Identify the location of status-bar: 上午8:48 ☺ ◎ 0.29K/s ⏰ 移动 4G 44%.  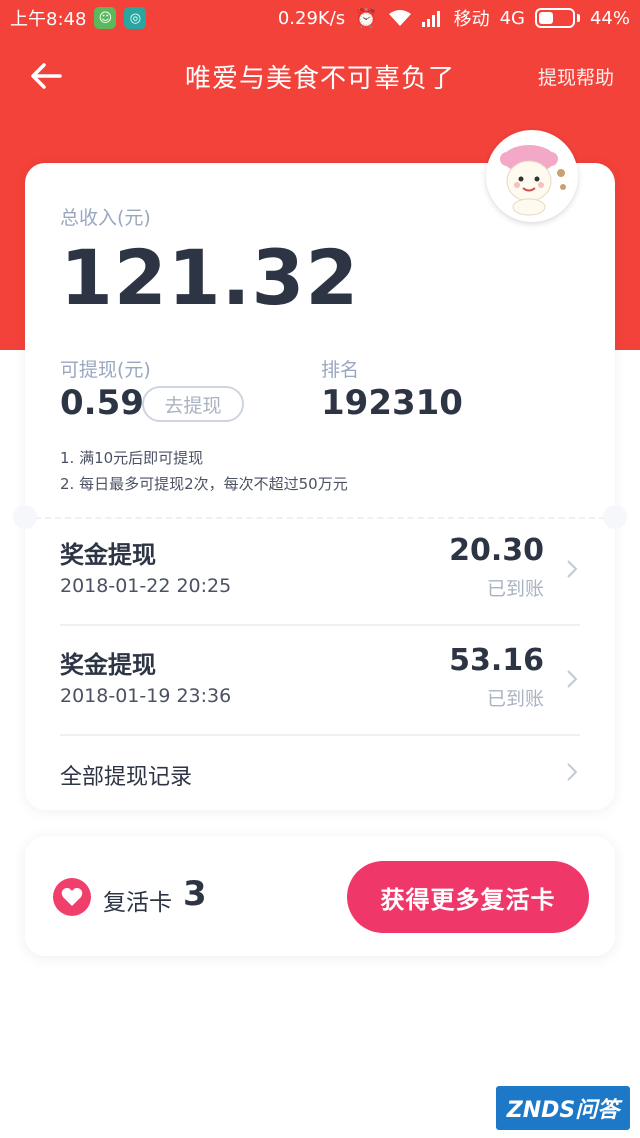
(320, 18).